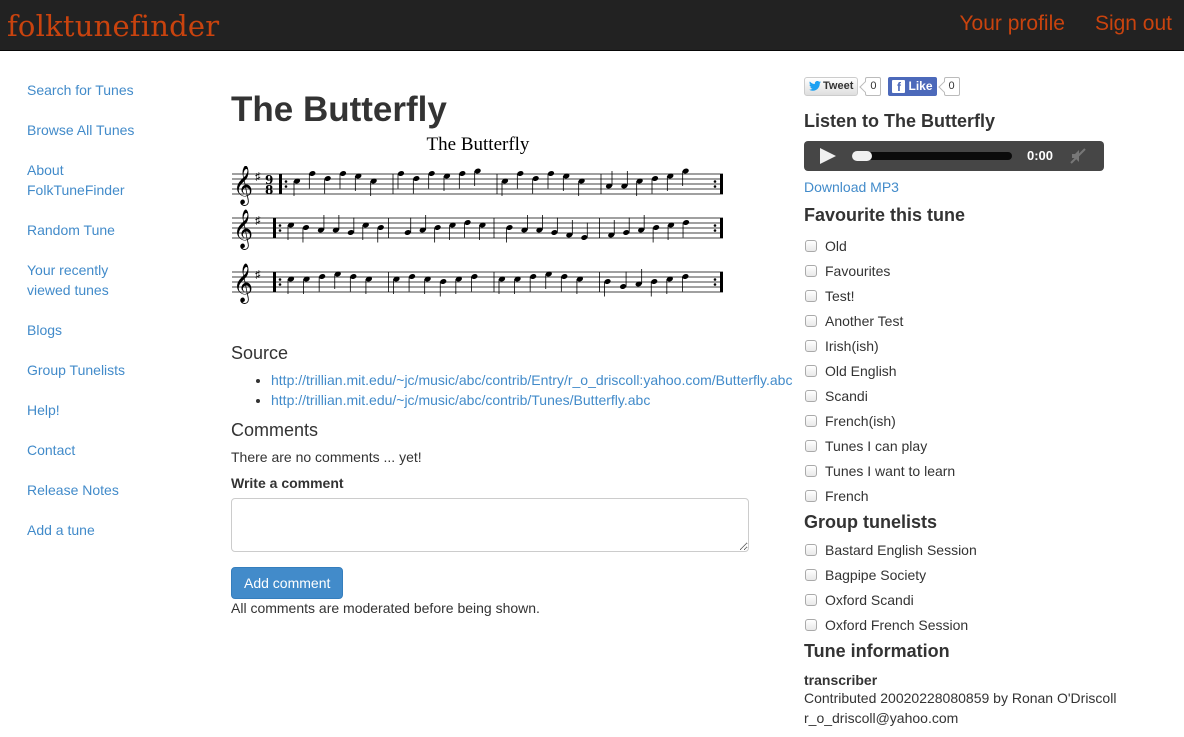  I want to click on group-tunelist-item: Oxford Scandi, so click(989, 599).